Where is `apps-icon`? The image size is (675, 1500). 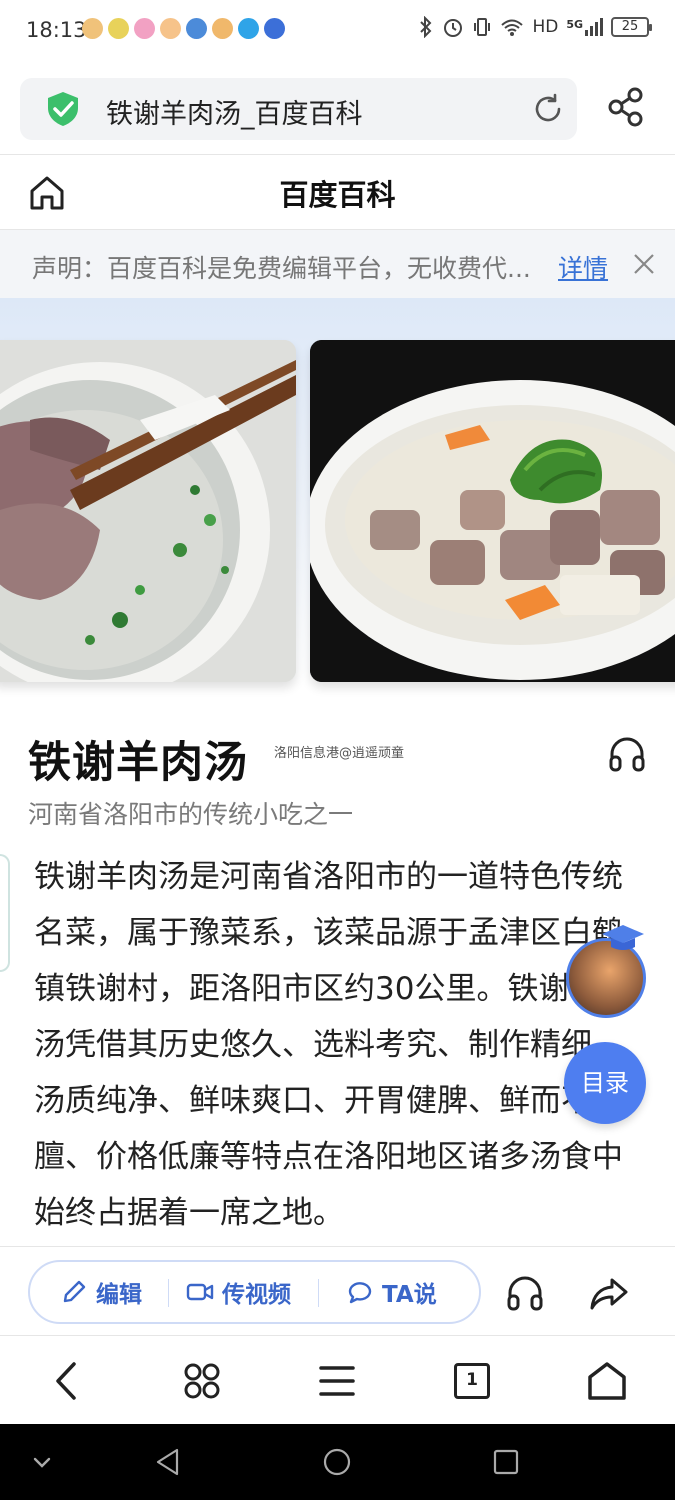
apps-icon is located at coordinates (202, 1381).